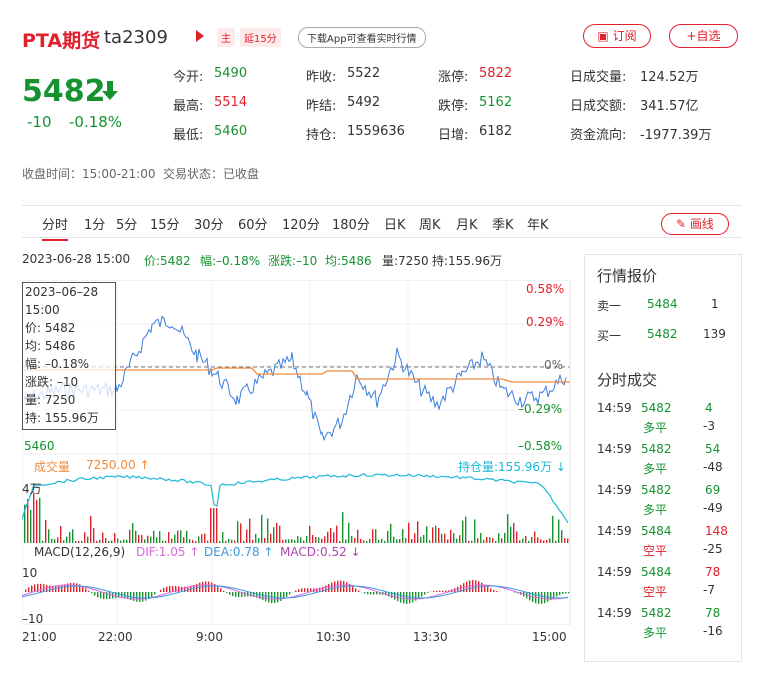 The width and height of the screenshot is (763, 694). Describe the element at coordinates (617, 36) in the screenshot. I see `subscribe-button: ▣ 订阅` at that location.